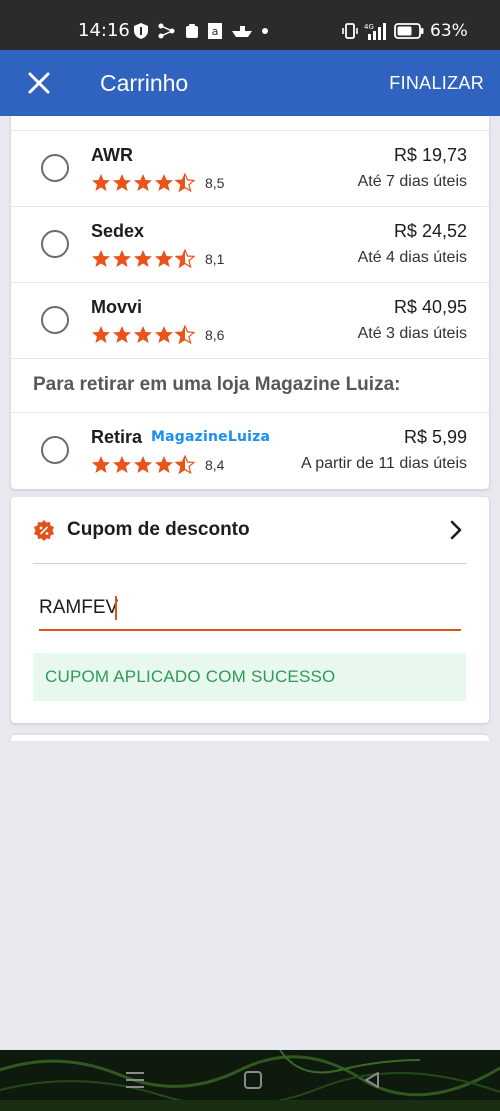 This screenshot has width=500, height=1111. Describe the element at coordinates (249, 677) in the screenshot. I see `coupon-success-message: CUPOM APLICADO COM SUCESSO` at that location.